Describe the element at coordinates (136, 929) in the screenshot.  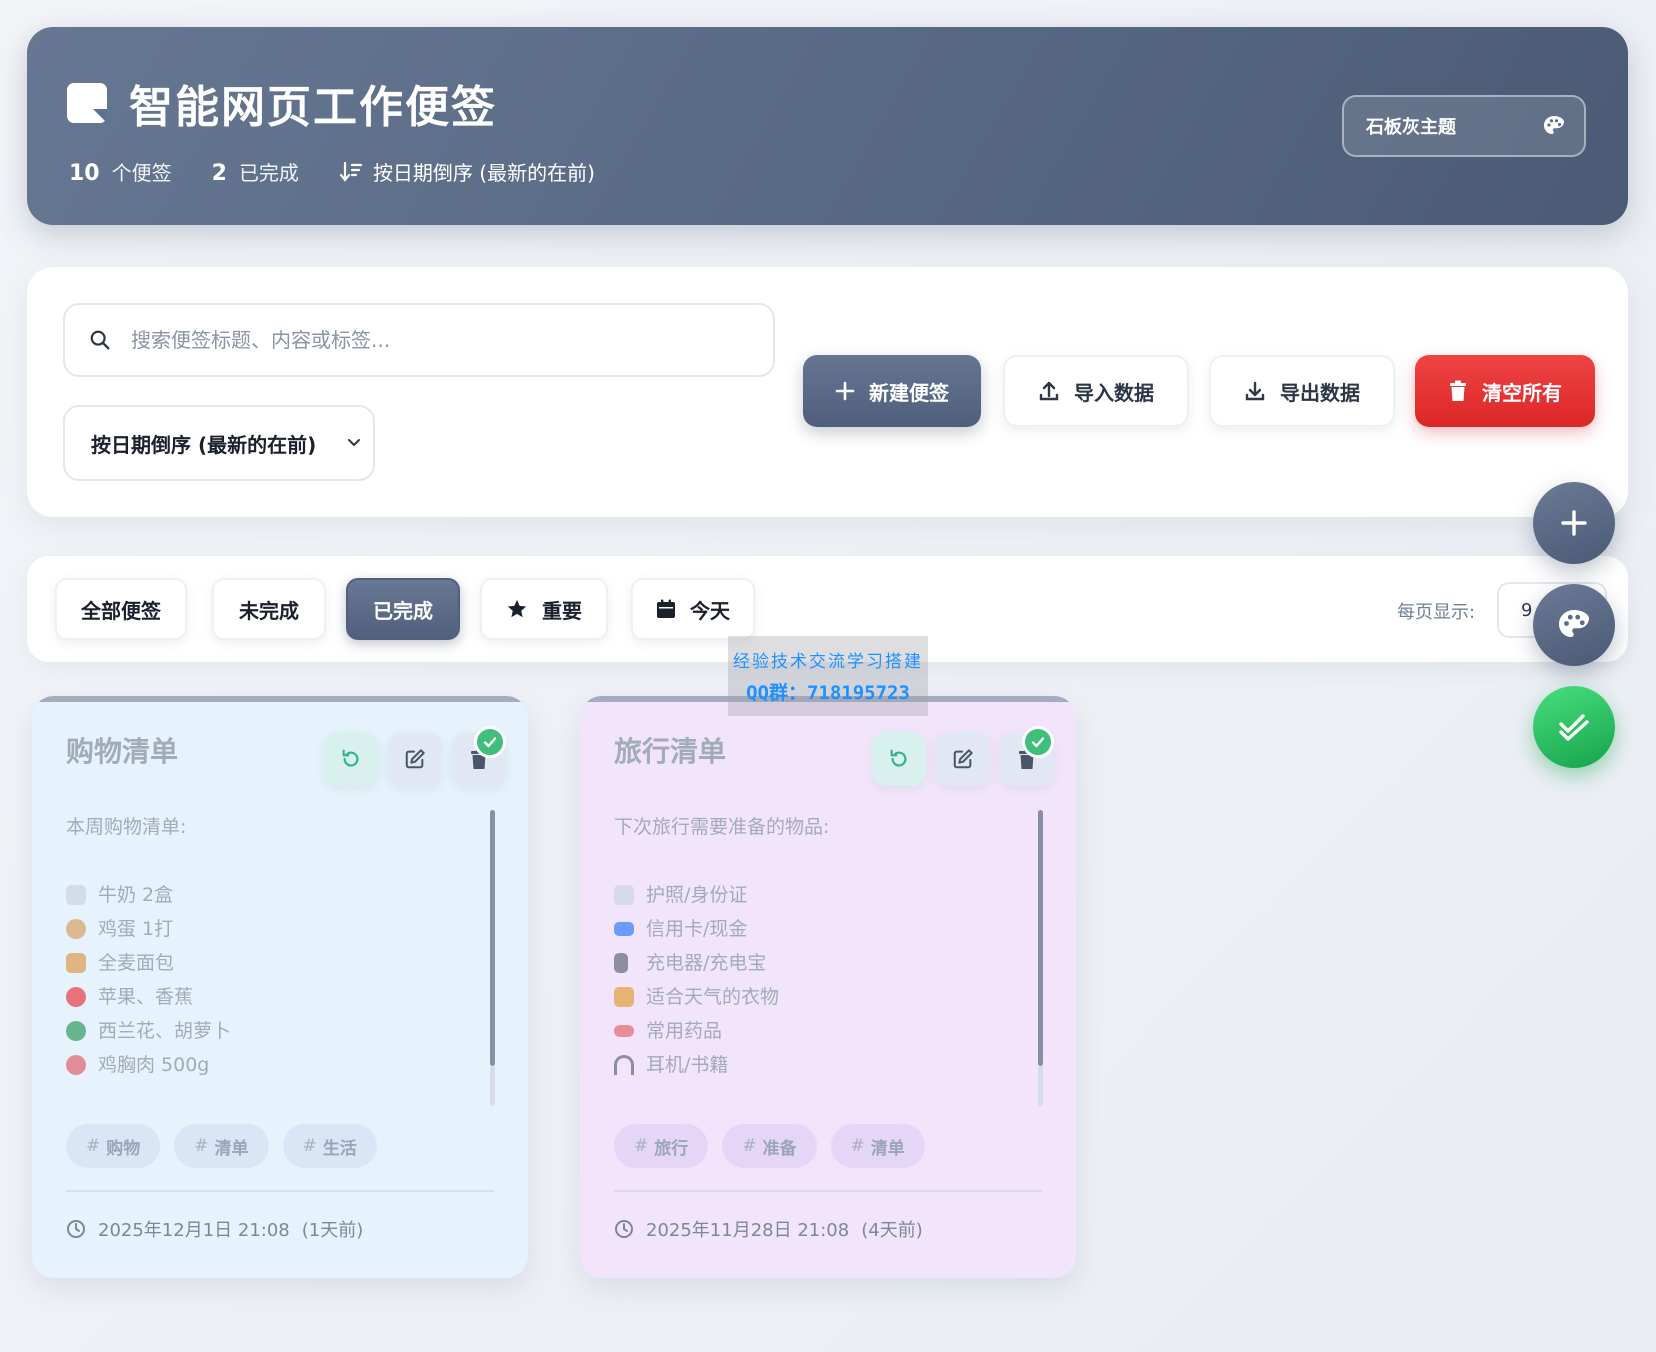
I see `list-item-text: 鸡蛋 1打` at that location.